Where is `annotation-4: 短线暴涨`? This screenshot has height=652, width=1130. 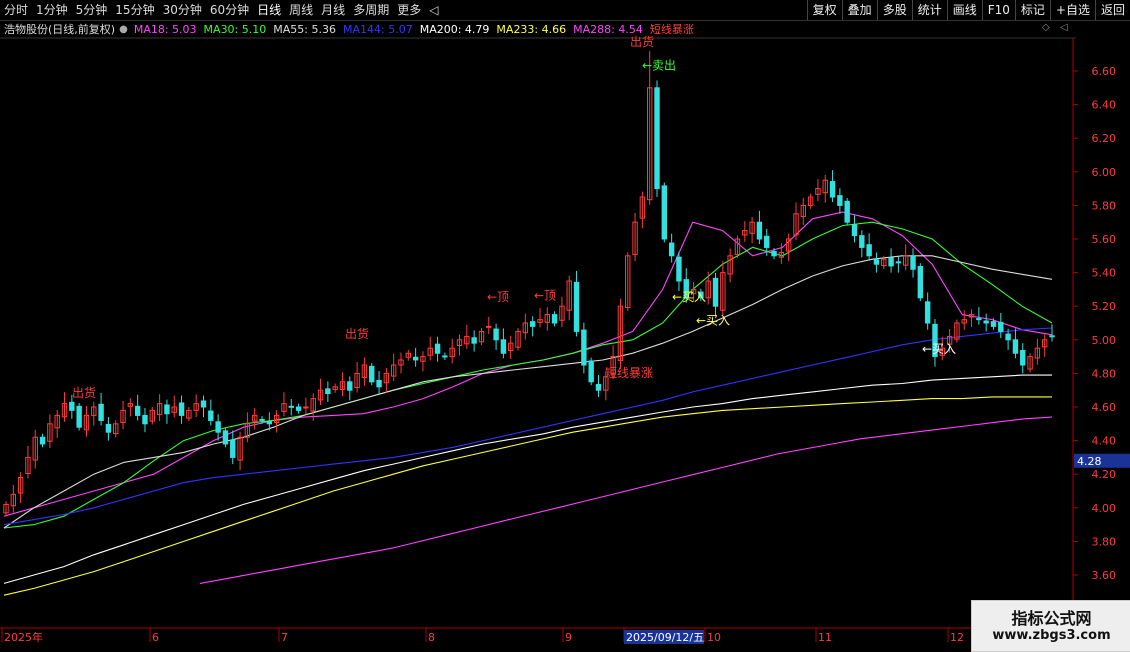 annotation-4: 短线暴涨 is located at coordinates (629, 372).